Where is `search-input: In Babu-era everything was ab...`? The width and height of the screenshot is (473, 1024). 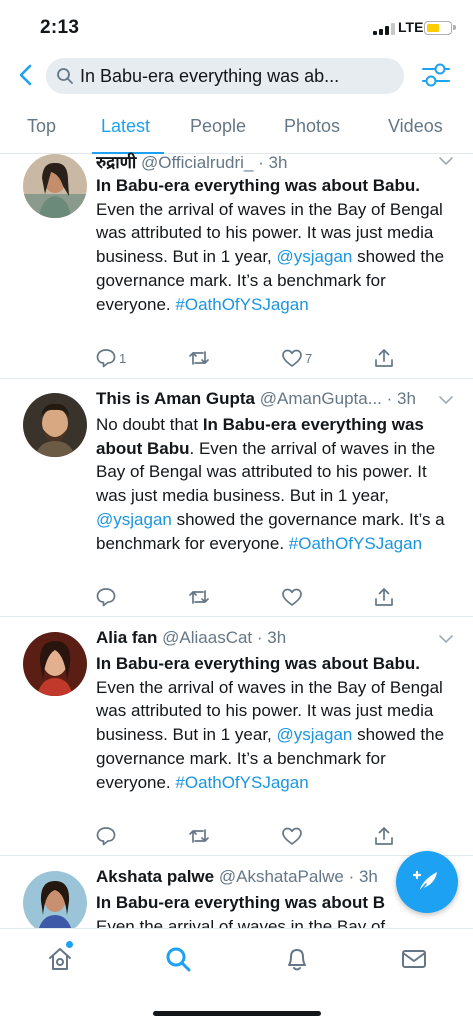
search-input: In Babu-era everything was ab... is located at coordinates (225, 76).